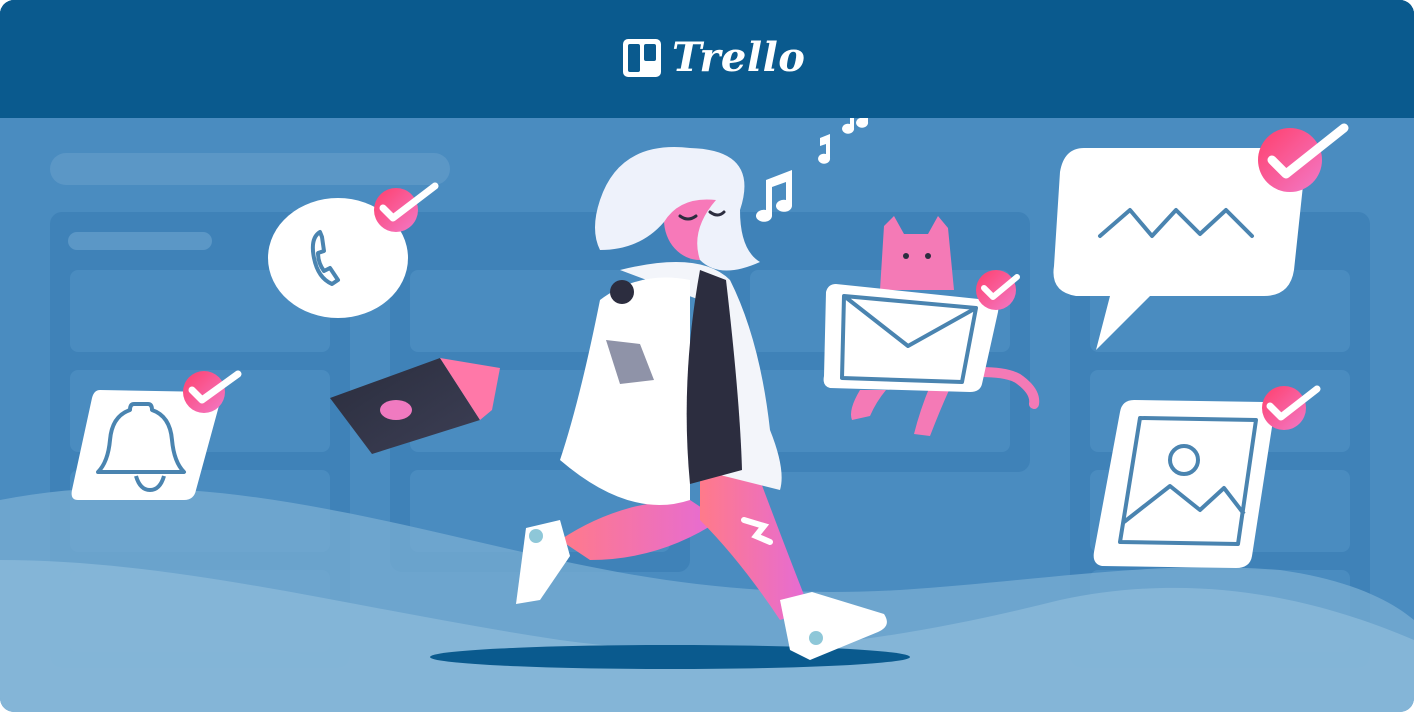 The width and height of the screenshot is (1414, 712). What do you see at coordinates (1303, 157) in the screenshot?
I see `checkmark-icon` at bounding box center [1303, 157].